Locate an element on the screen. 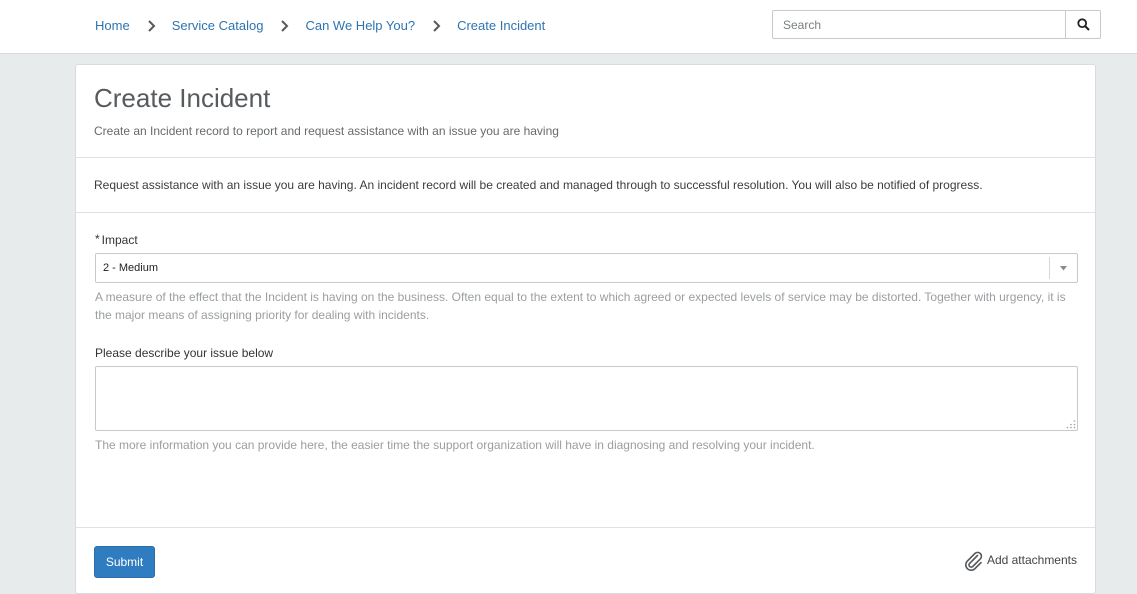 This screenshot has width=1137, height=594. search-input is located at coordinates (919, 24).